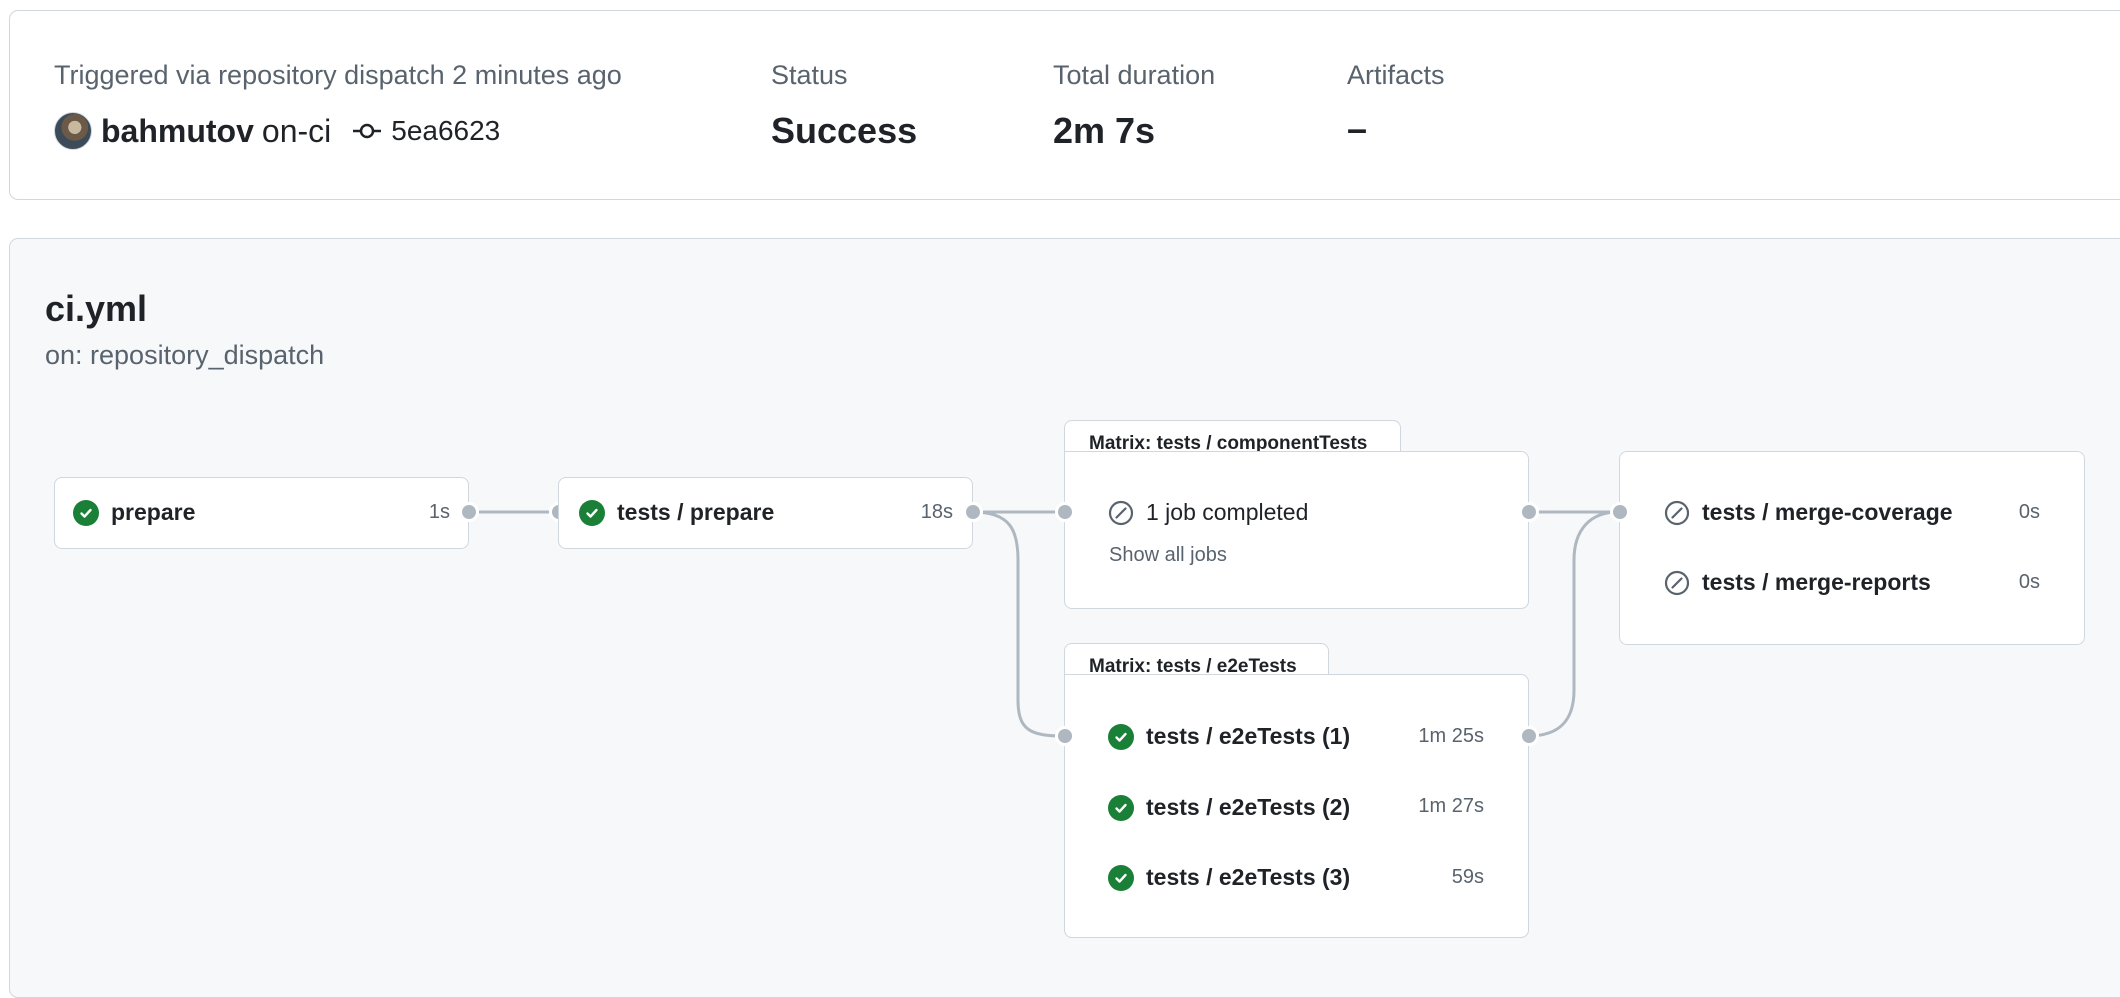 The width and height of the screenshot is (2120, 998). What do you see at coordinates (1248, 877) in the screenshot?
I see `job-name: tests / e2eTests (3)` at bounding box center [1248, 877].